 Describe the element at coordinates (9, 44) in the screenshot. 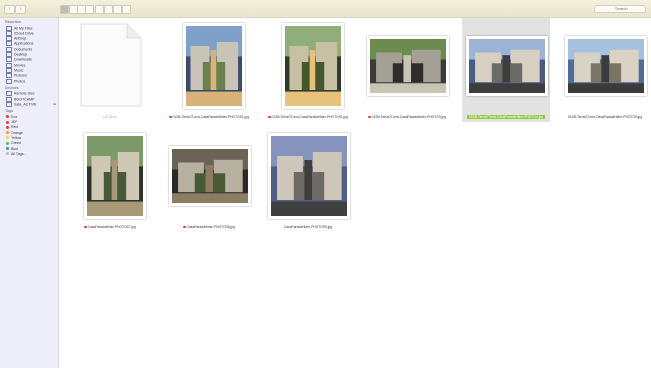

I see `applications-icon` at that location.